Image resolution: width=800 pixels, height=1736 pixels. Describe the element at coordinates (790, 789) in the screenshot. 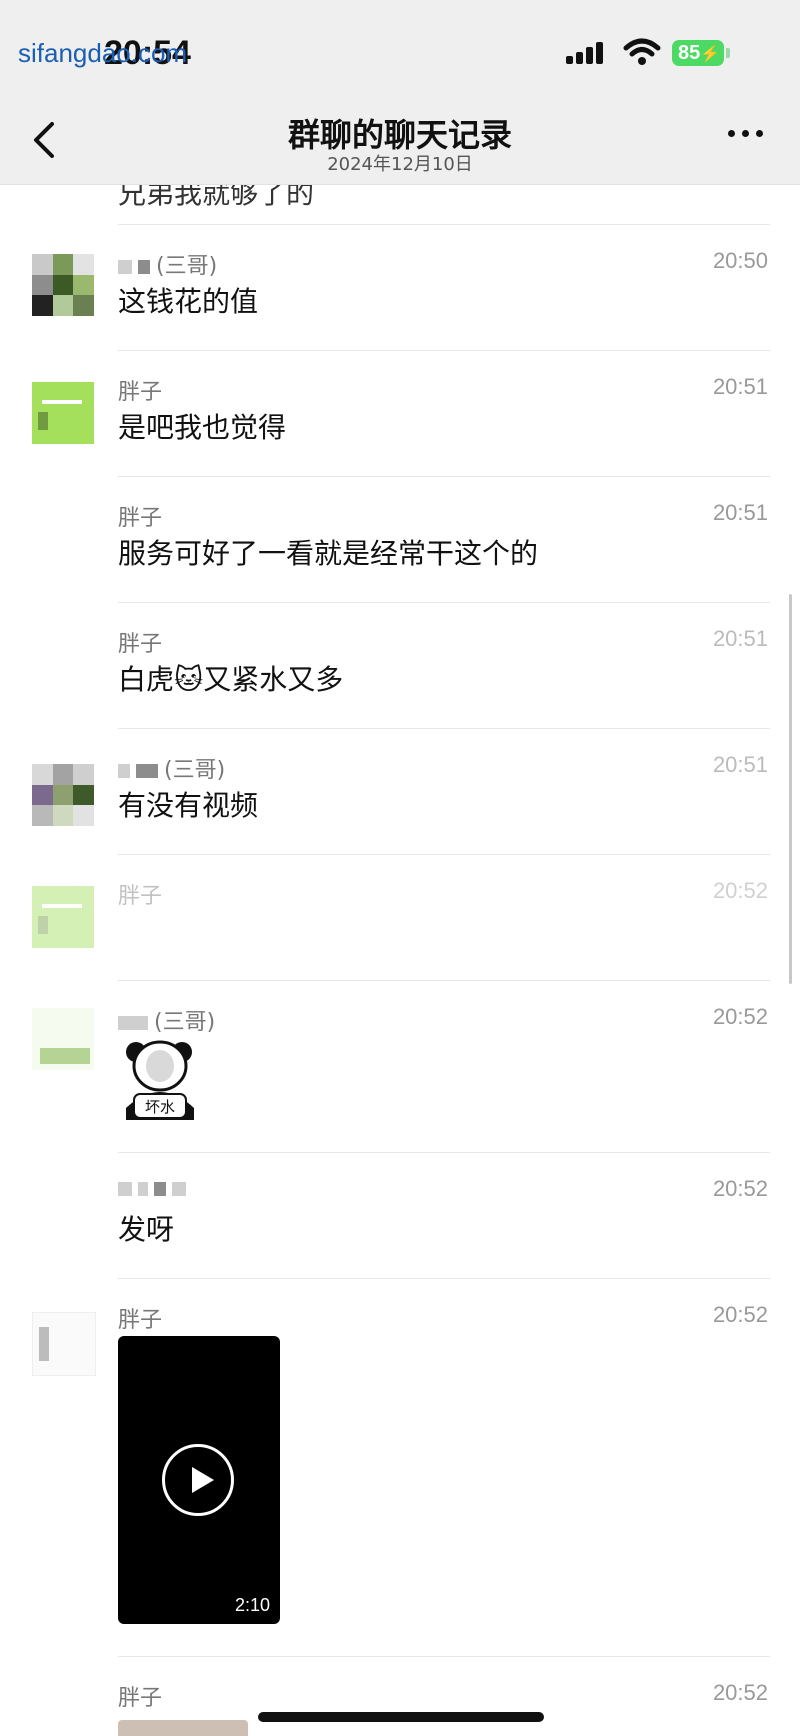

I see `scrollbar` at that location.